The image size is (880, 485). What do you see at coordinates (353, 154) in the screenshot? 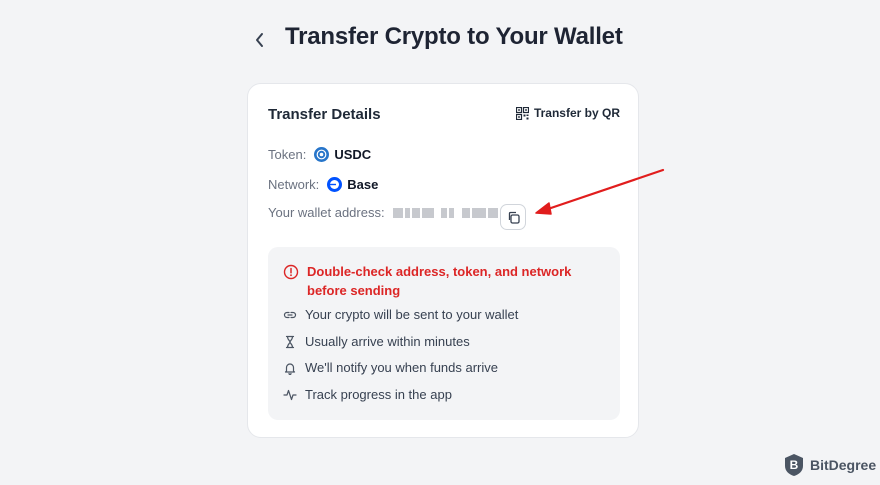
I see `token-value: USDC` at bounding box center [353, 154].